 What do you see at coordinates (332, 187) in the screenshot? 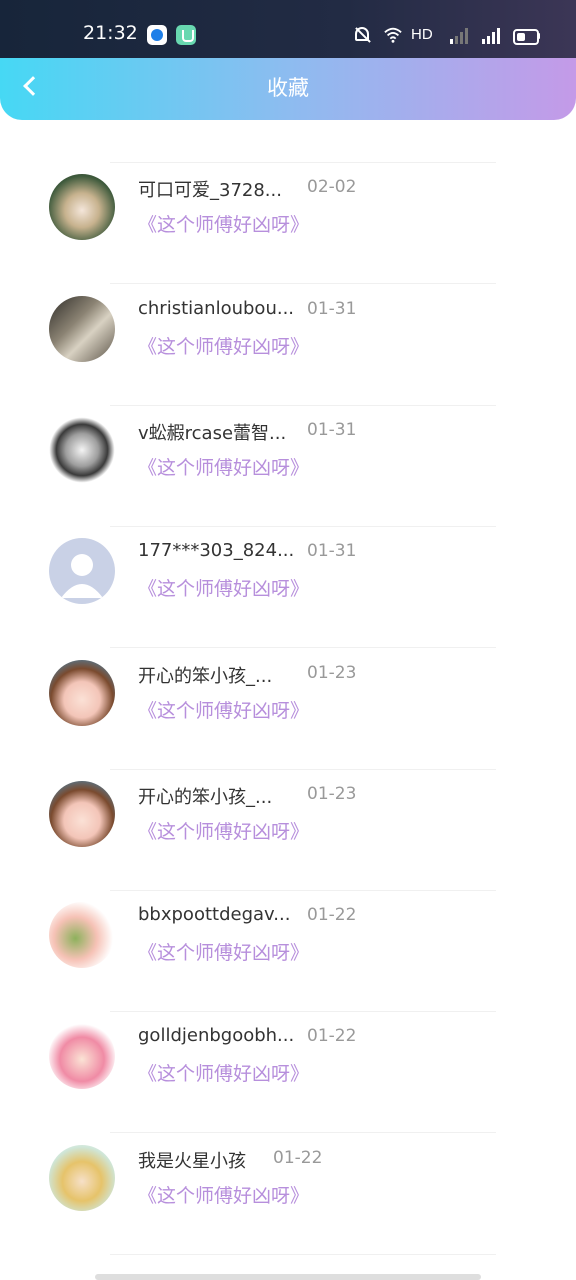
I see `date-label: 02-02` at bounding box center [332, 187].